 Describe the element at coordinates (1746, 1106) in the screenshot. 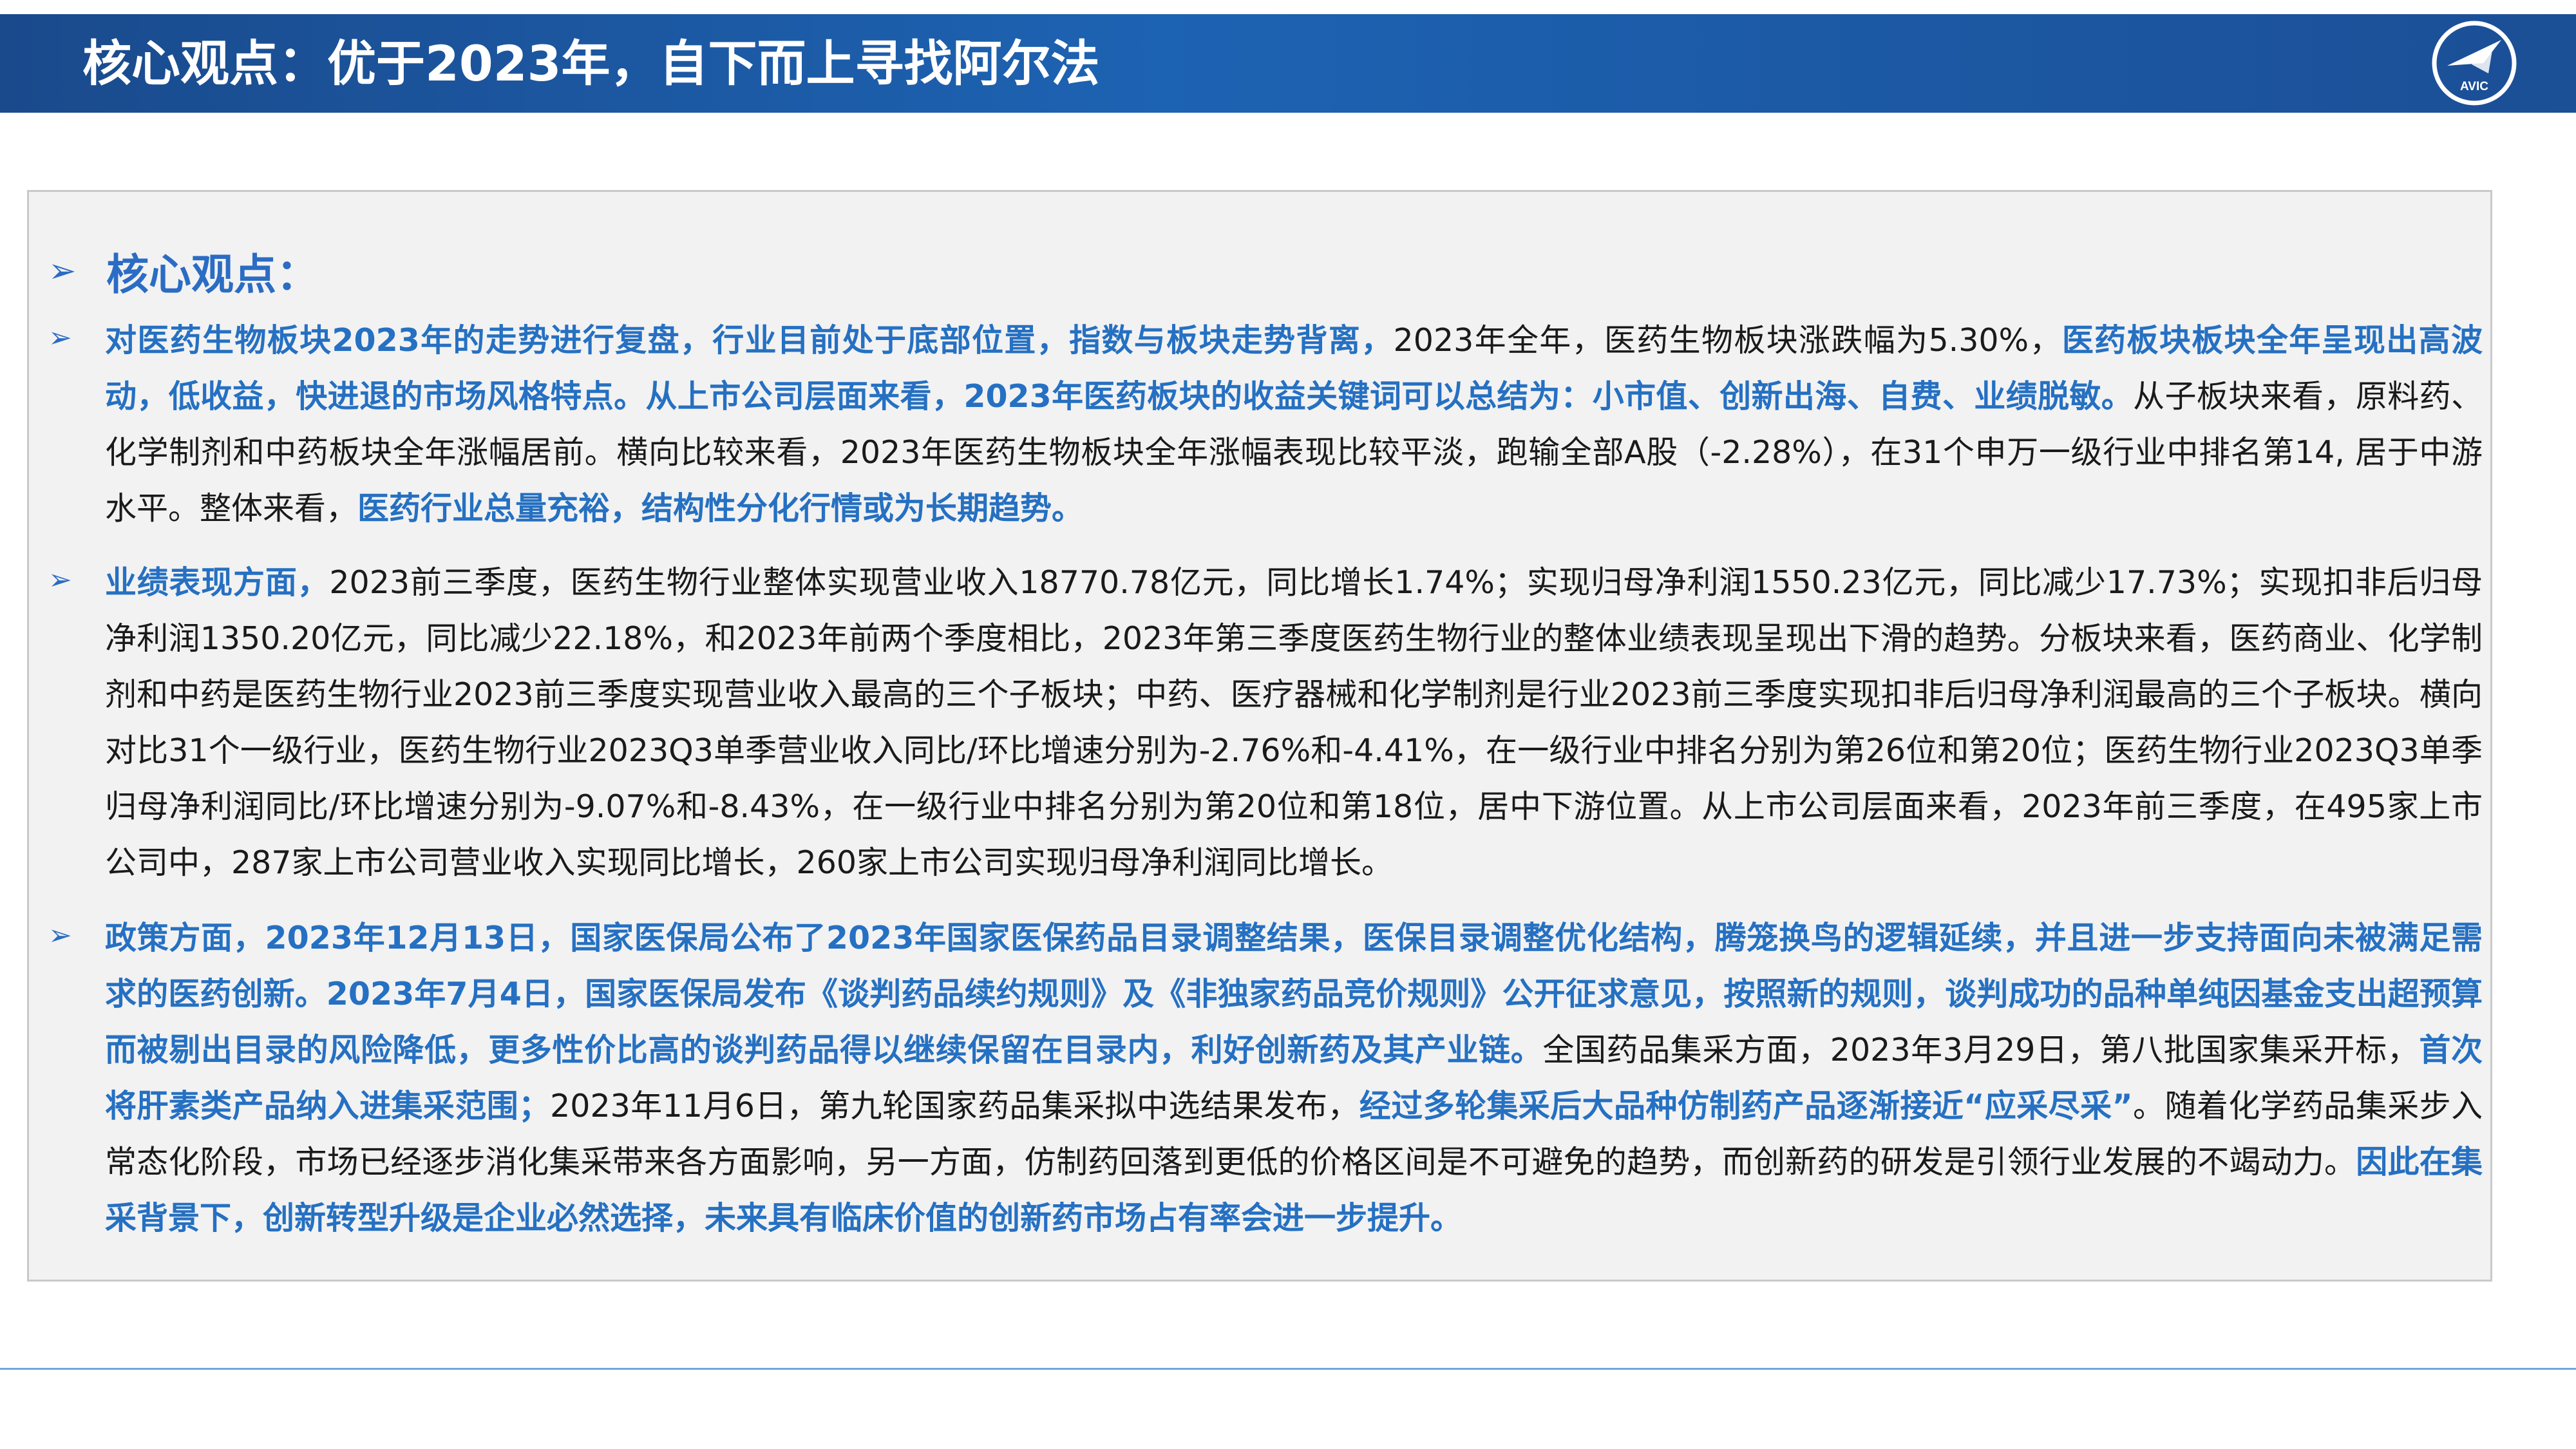

I see `highlighted-text: 经过多轮集采后大品种仿制药产品逐渐接近“应采尽采”` at that location.